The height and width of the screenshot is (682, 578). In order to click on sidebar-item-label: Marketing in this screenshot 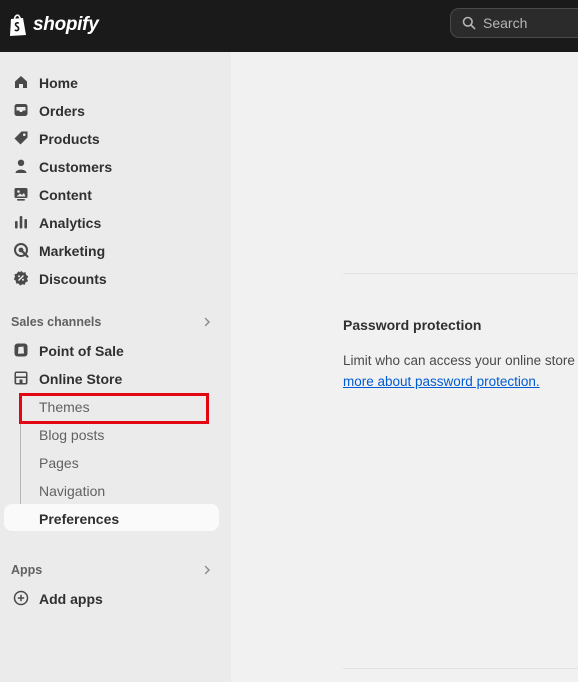, I will do `click(72, 251)`.